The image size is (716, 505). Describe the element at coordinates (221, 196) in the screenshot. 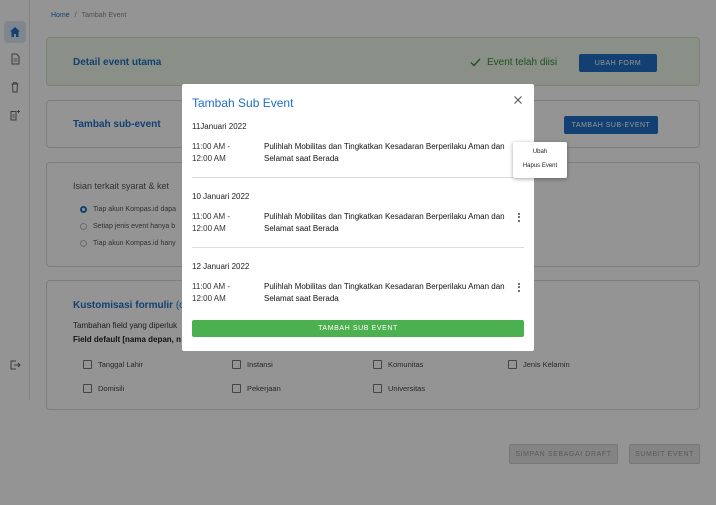

I see `group-date: 10 Januari 2022` at that location.